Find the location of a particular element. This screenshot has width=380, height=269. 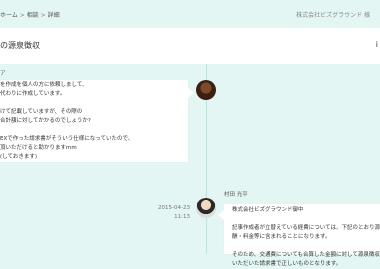

message-line: を作成を個人の方に依頼しまして、 is located at coordinates (44, 85).